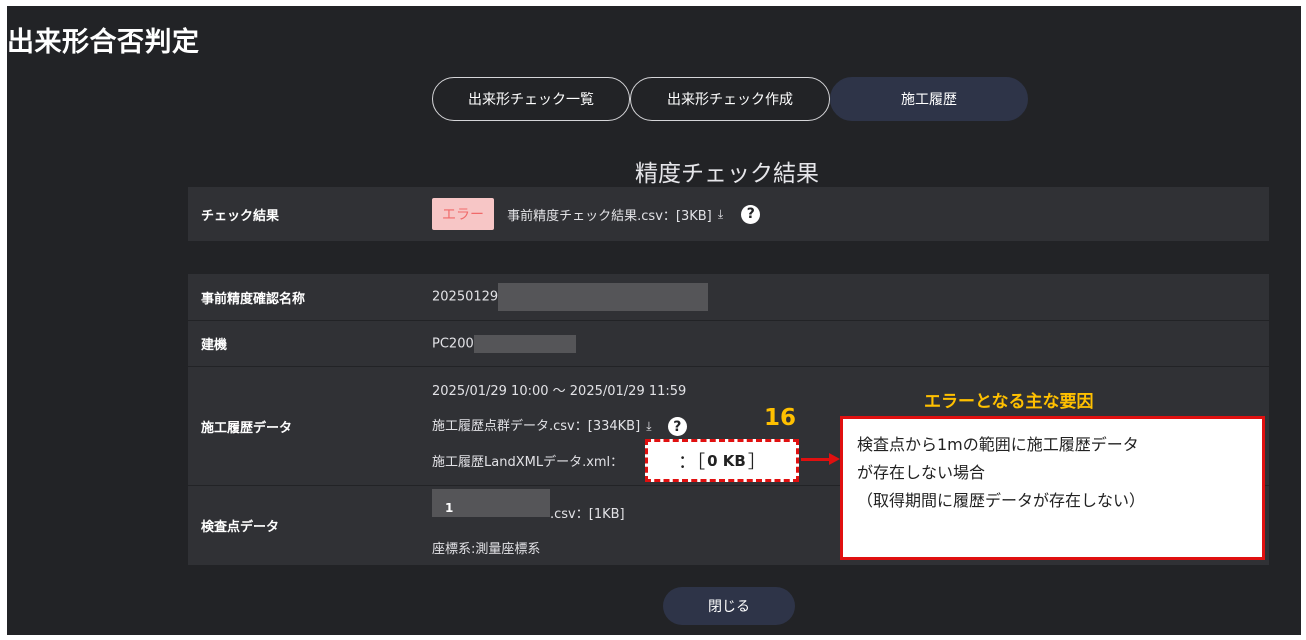 Image resolution: width=1306 pixels, height=640 pixels. Describe the element at coordinates (726, 460) in the screenshot. I see `highlight-size: 0 KB` at that location.